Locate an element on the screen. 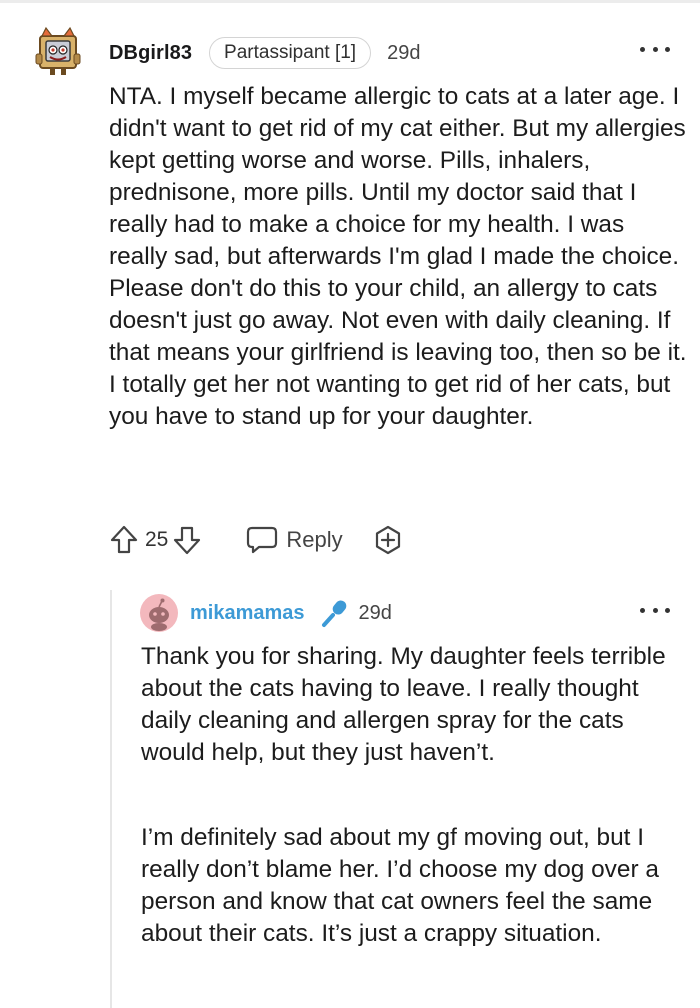 The width and height of the screenshot is (700, 1008). reply-button: Reply is located at coordinates (294, 540).